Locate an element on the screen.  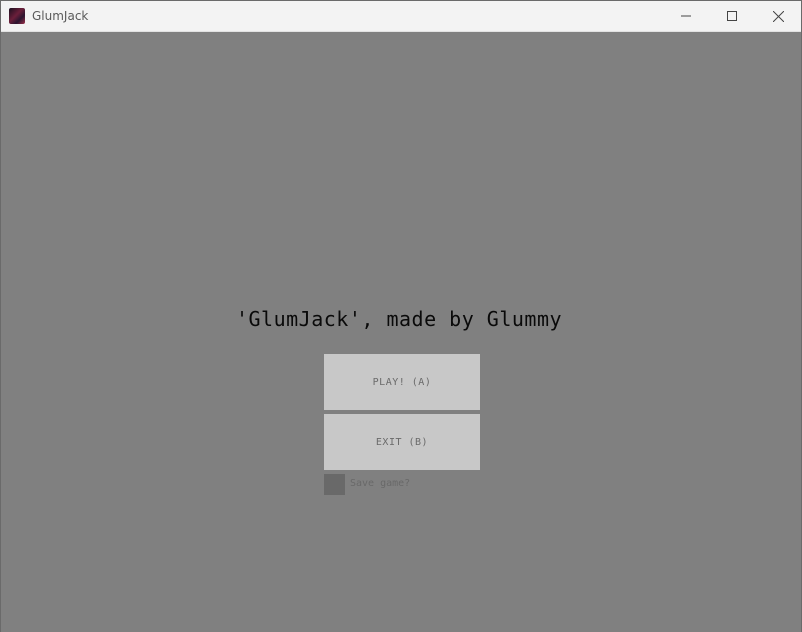
exit-button: EXIT (B) is located at coordinates (402, 442).